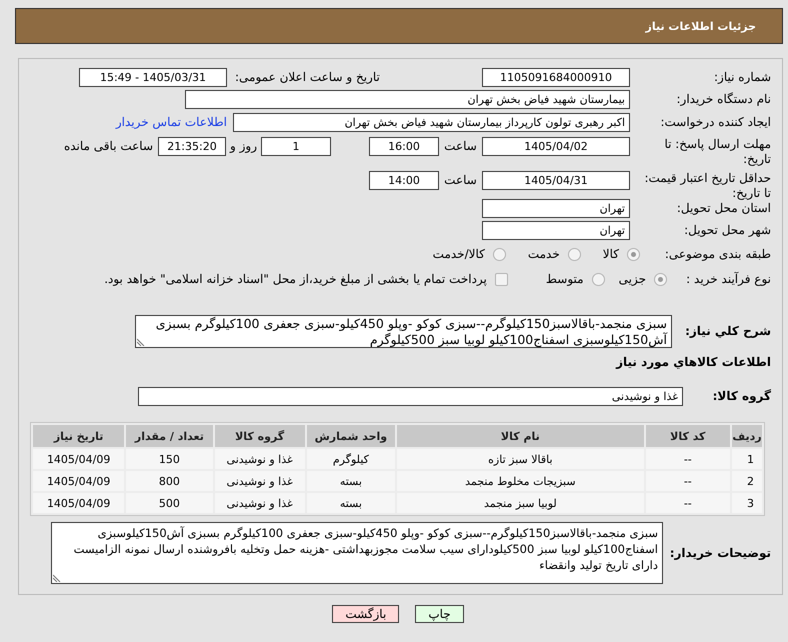 This screenshot has height=642, width=788. I want to click on field-label: استان محل تحویل:, so click(723, 208).